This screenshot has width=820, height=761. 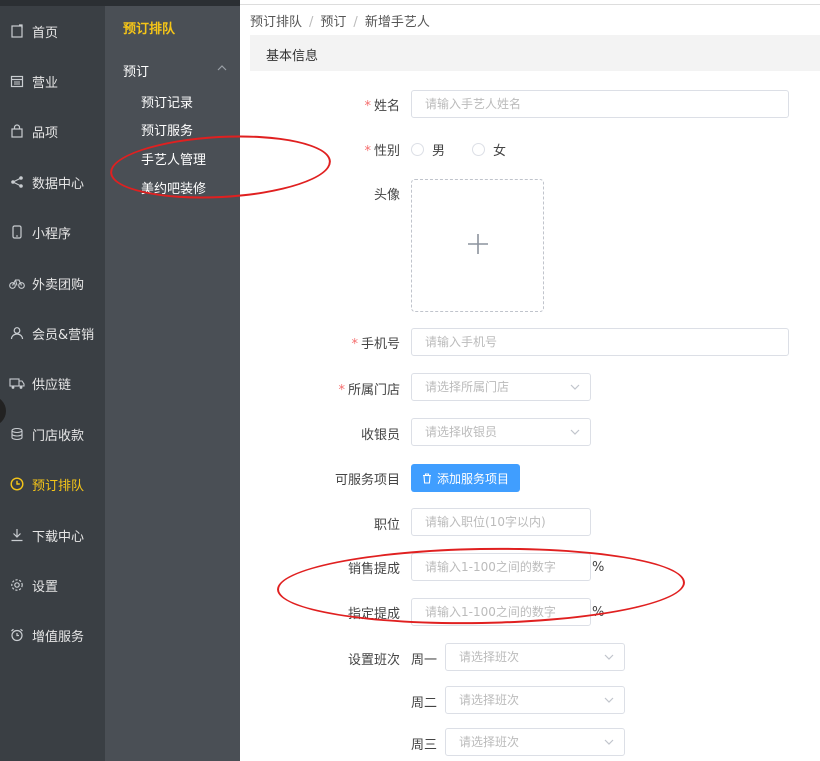 I want to click on sidebar-item-label: 品项, so click(x=45, y=133).